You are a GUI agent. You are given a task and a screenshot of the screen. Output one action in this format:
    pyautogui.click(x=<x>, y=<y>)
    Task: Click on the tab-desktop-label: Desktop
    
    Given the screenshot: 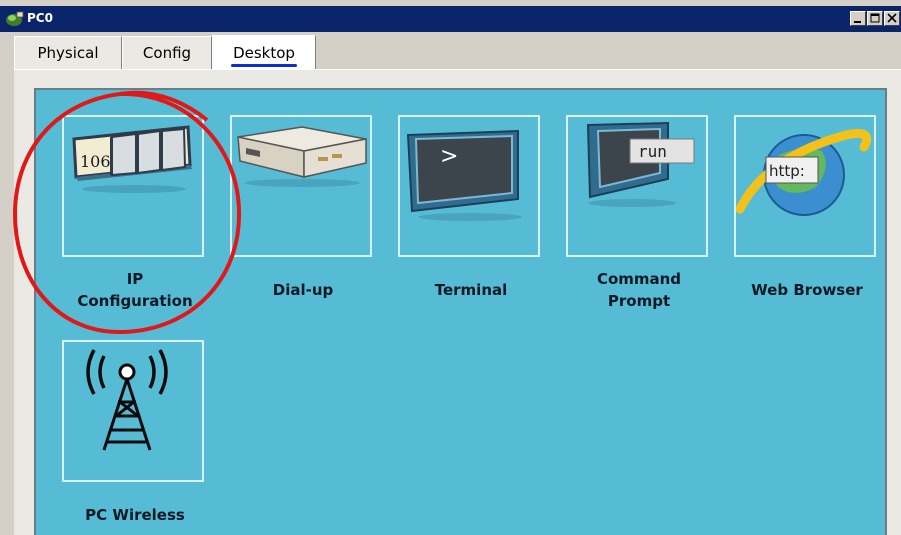 What is the action you would take?
    pyautogui.click(x=264, y=52)
    